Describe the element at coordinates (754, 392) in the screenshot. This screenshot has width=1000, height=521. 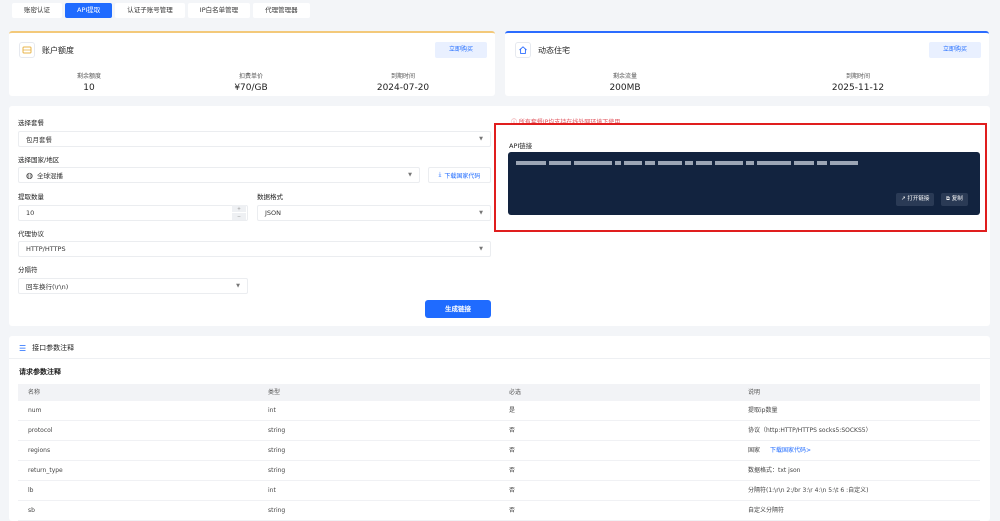
I see `column-header-description: 说明` at that location.